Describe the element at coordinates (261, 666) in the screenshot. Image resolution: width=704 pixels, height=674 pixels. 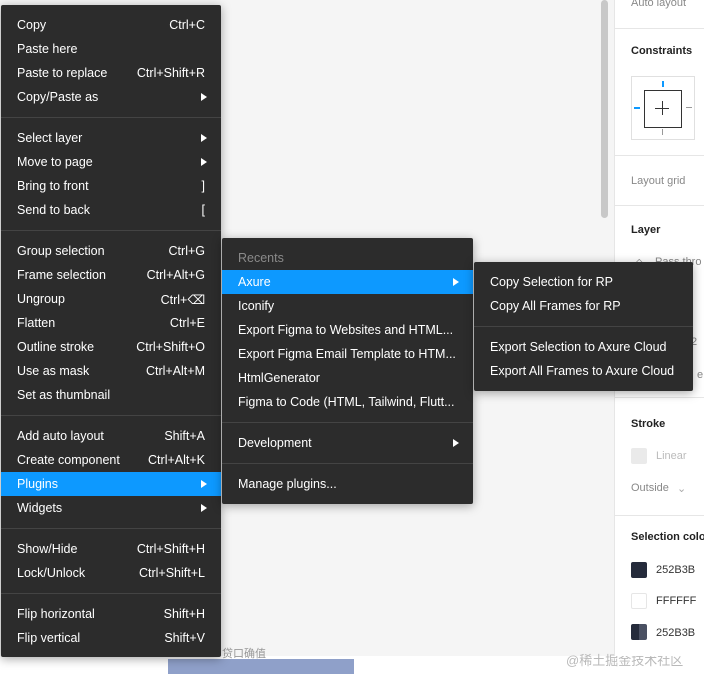
I see `selected-frame-edge` at that location.